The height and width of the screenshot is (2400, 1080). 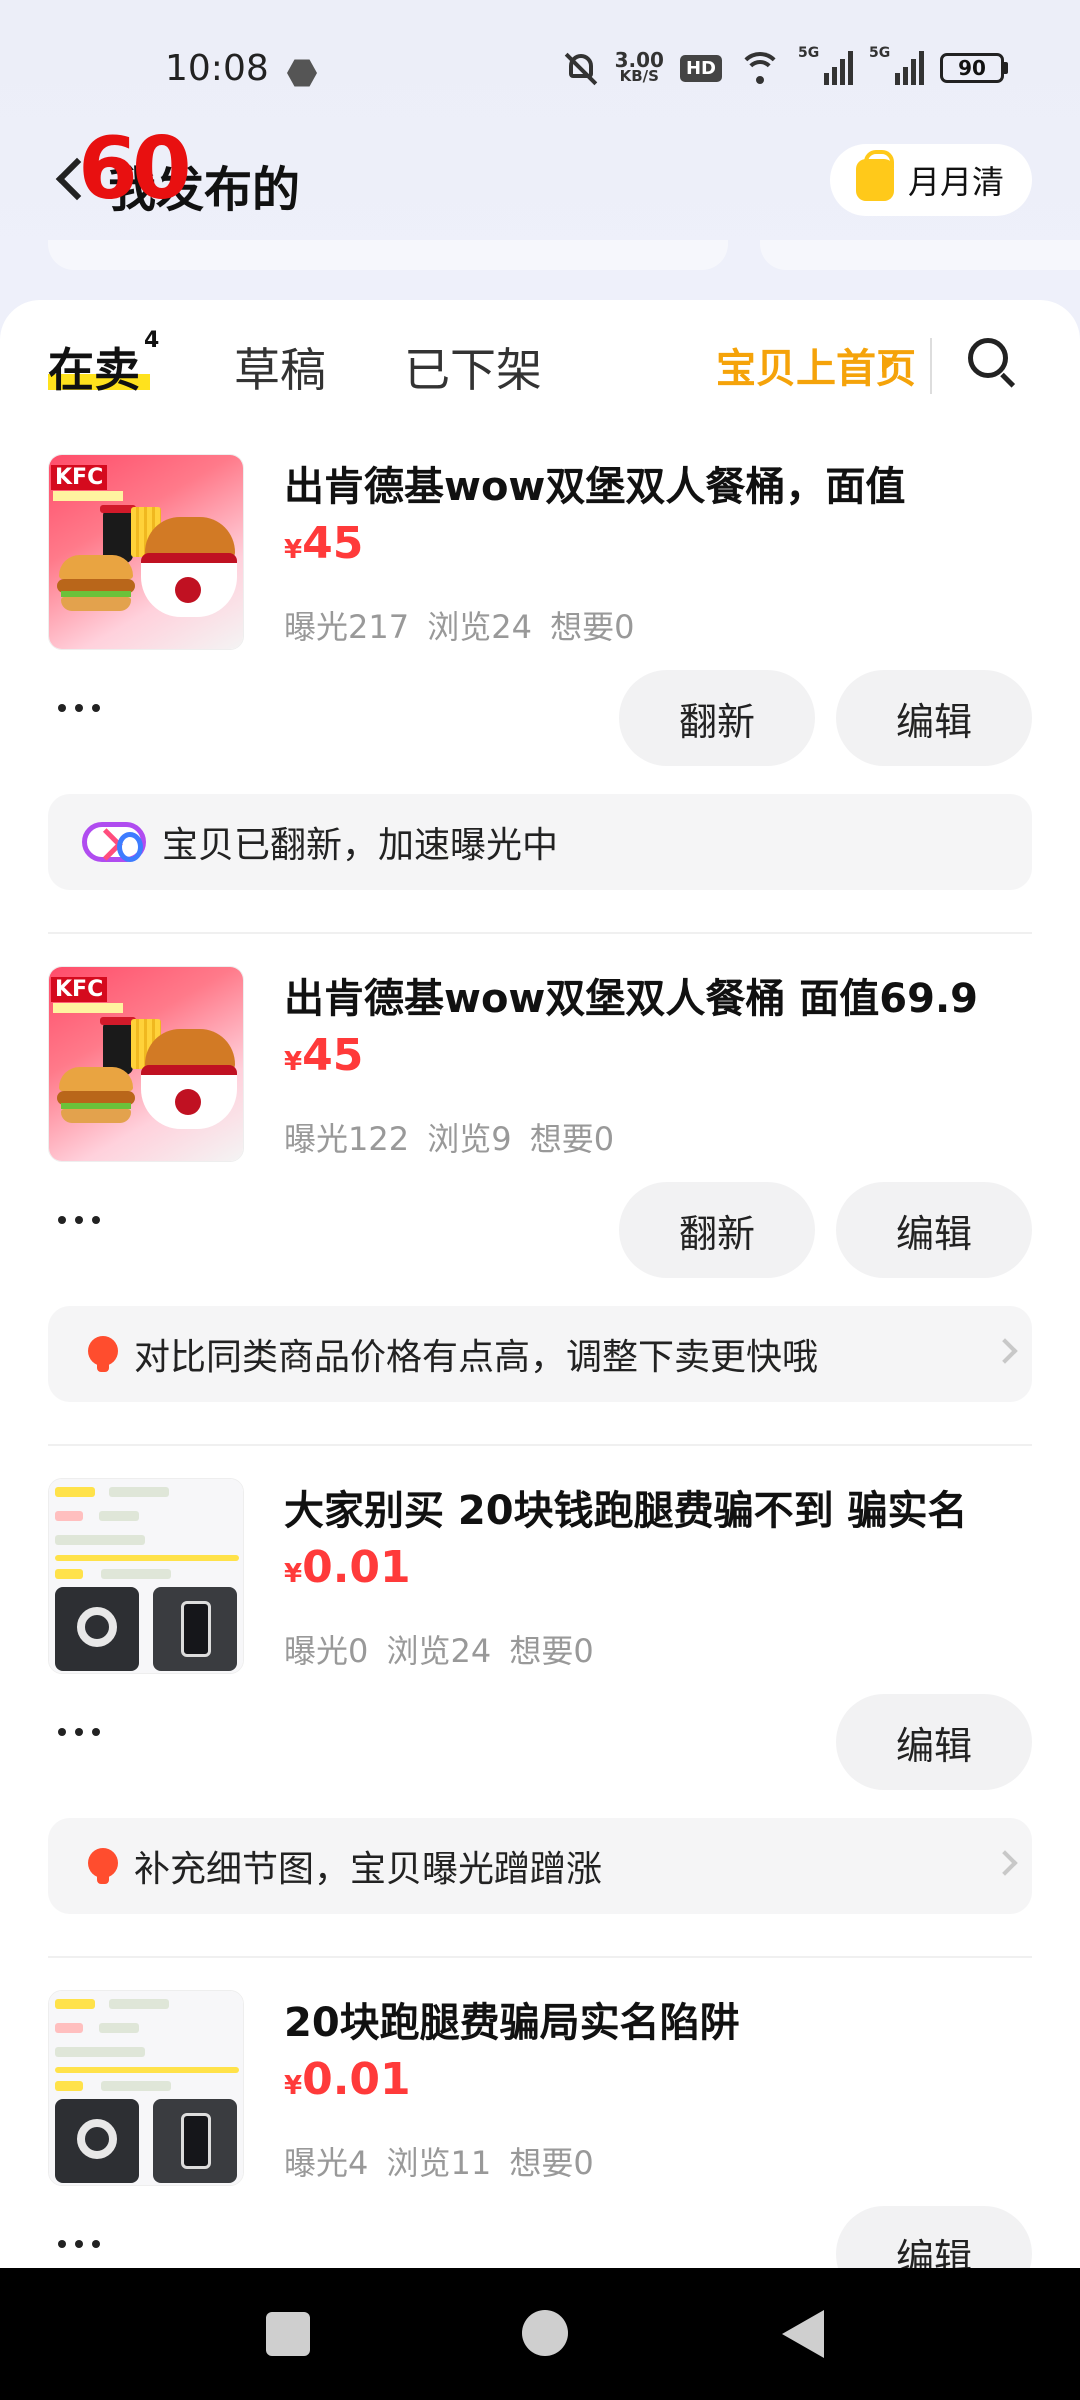 I want to click on mute-bell-icon, so click(x=581, y=68).